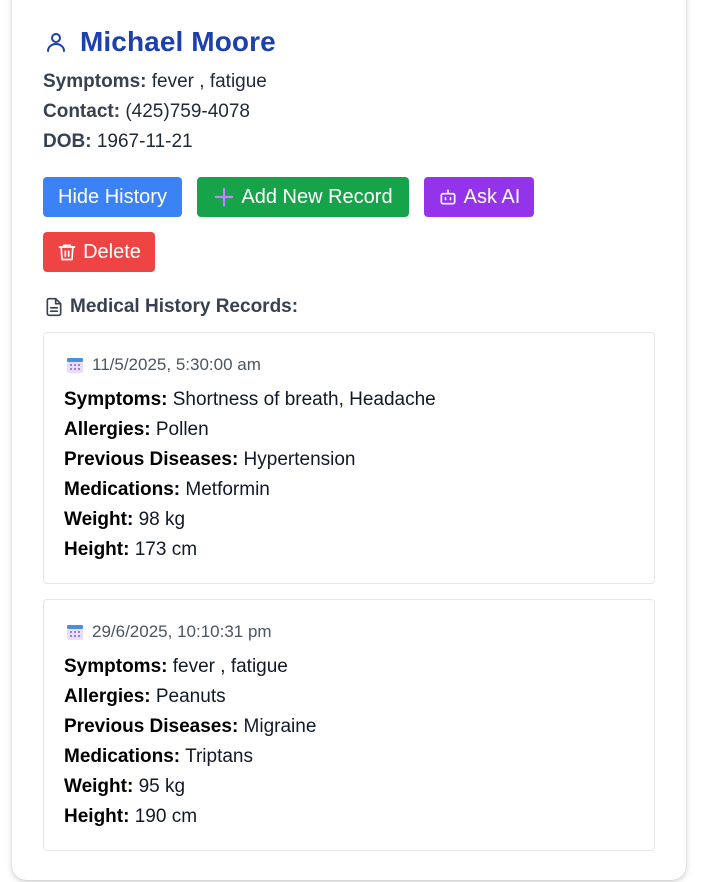 This screenshot has height=882, width=717. I want to click on hide-history-label: Hide History, so click(112, 196).